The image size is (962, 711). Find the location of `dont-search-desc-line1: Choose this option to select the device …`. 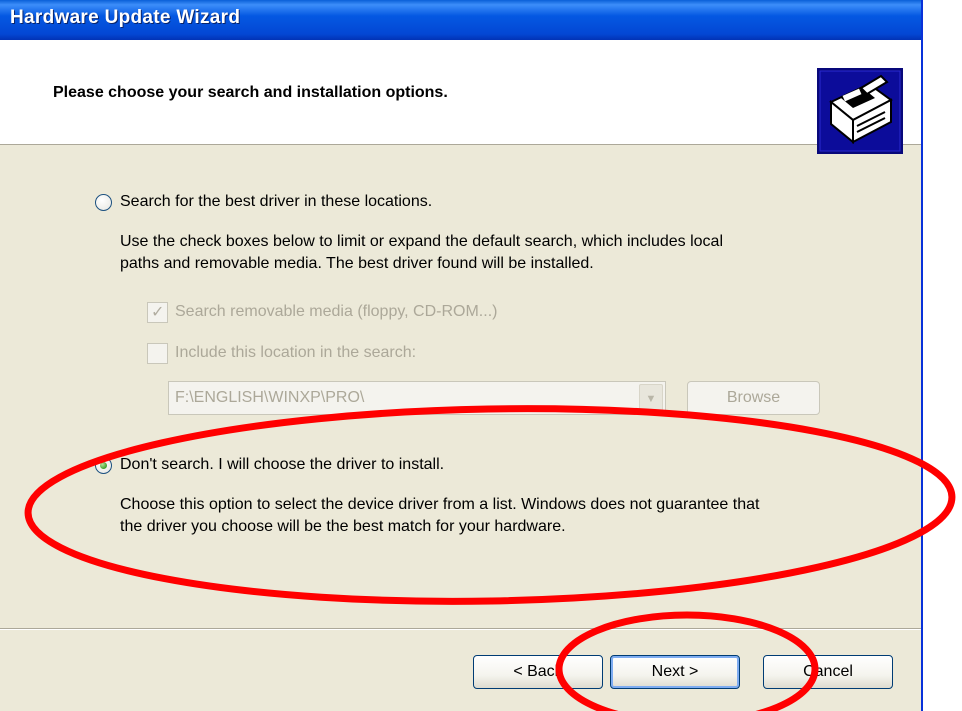

dont-search-desc-line1: Choose this option to select the device … is located at coordinates (440, 504).